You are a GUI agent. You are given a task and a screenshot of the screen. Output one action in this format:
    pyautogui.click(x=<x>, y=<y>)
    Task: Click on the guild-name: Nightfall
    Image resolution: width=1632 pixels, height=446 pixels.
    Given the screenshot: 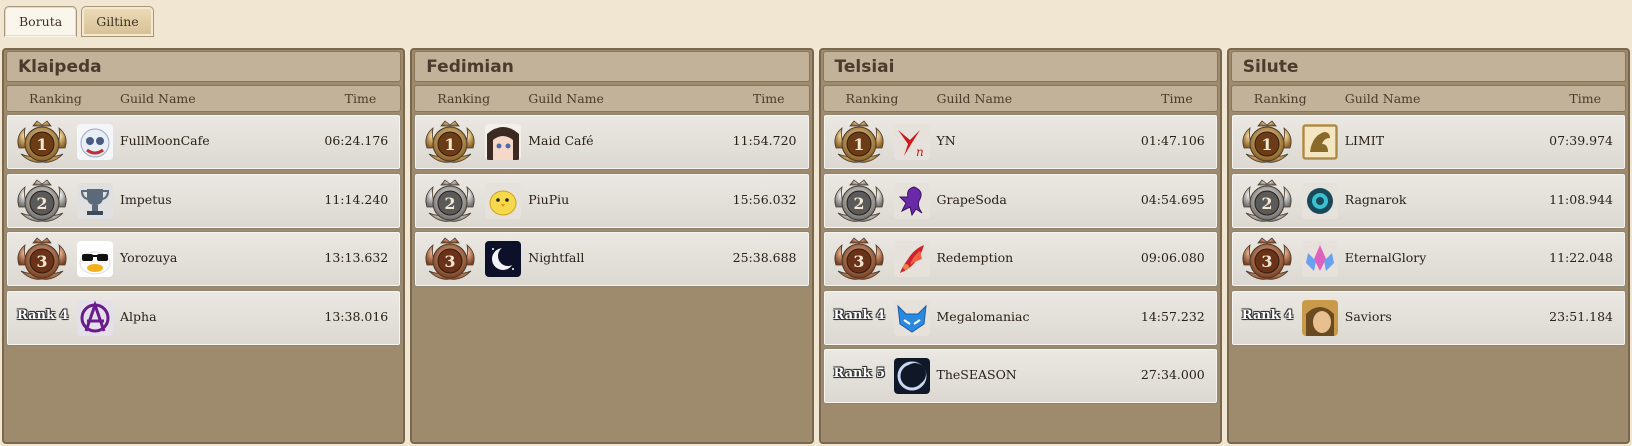 What is the action you would take?
    pyautogui.click(x=556, y=257)
    